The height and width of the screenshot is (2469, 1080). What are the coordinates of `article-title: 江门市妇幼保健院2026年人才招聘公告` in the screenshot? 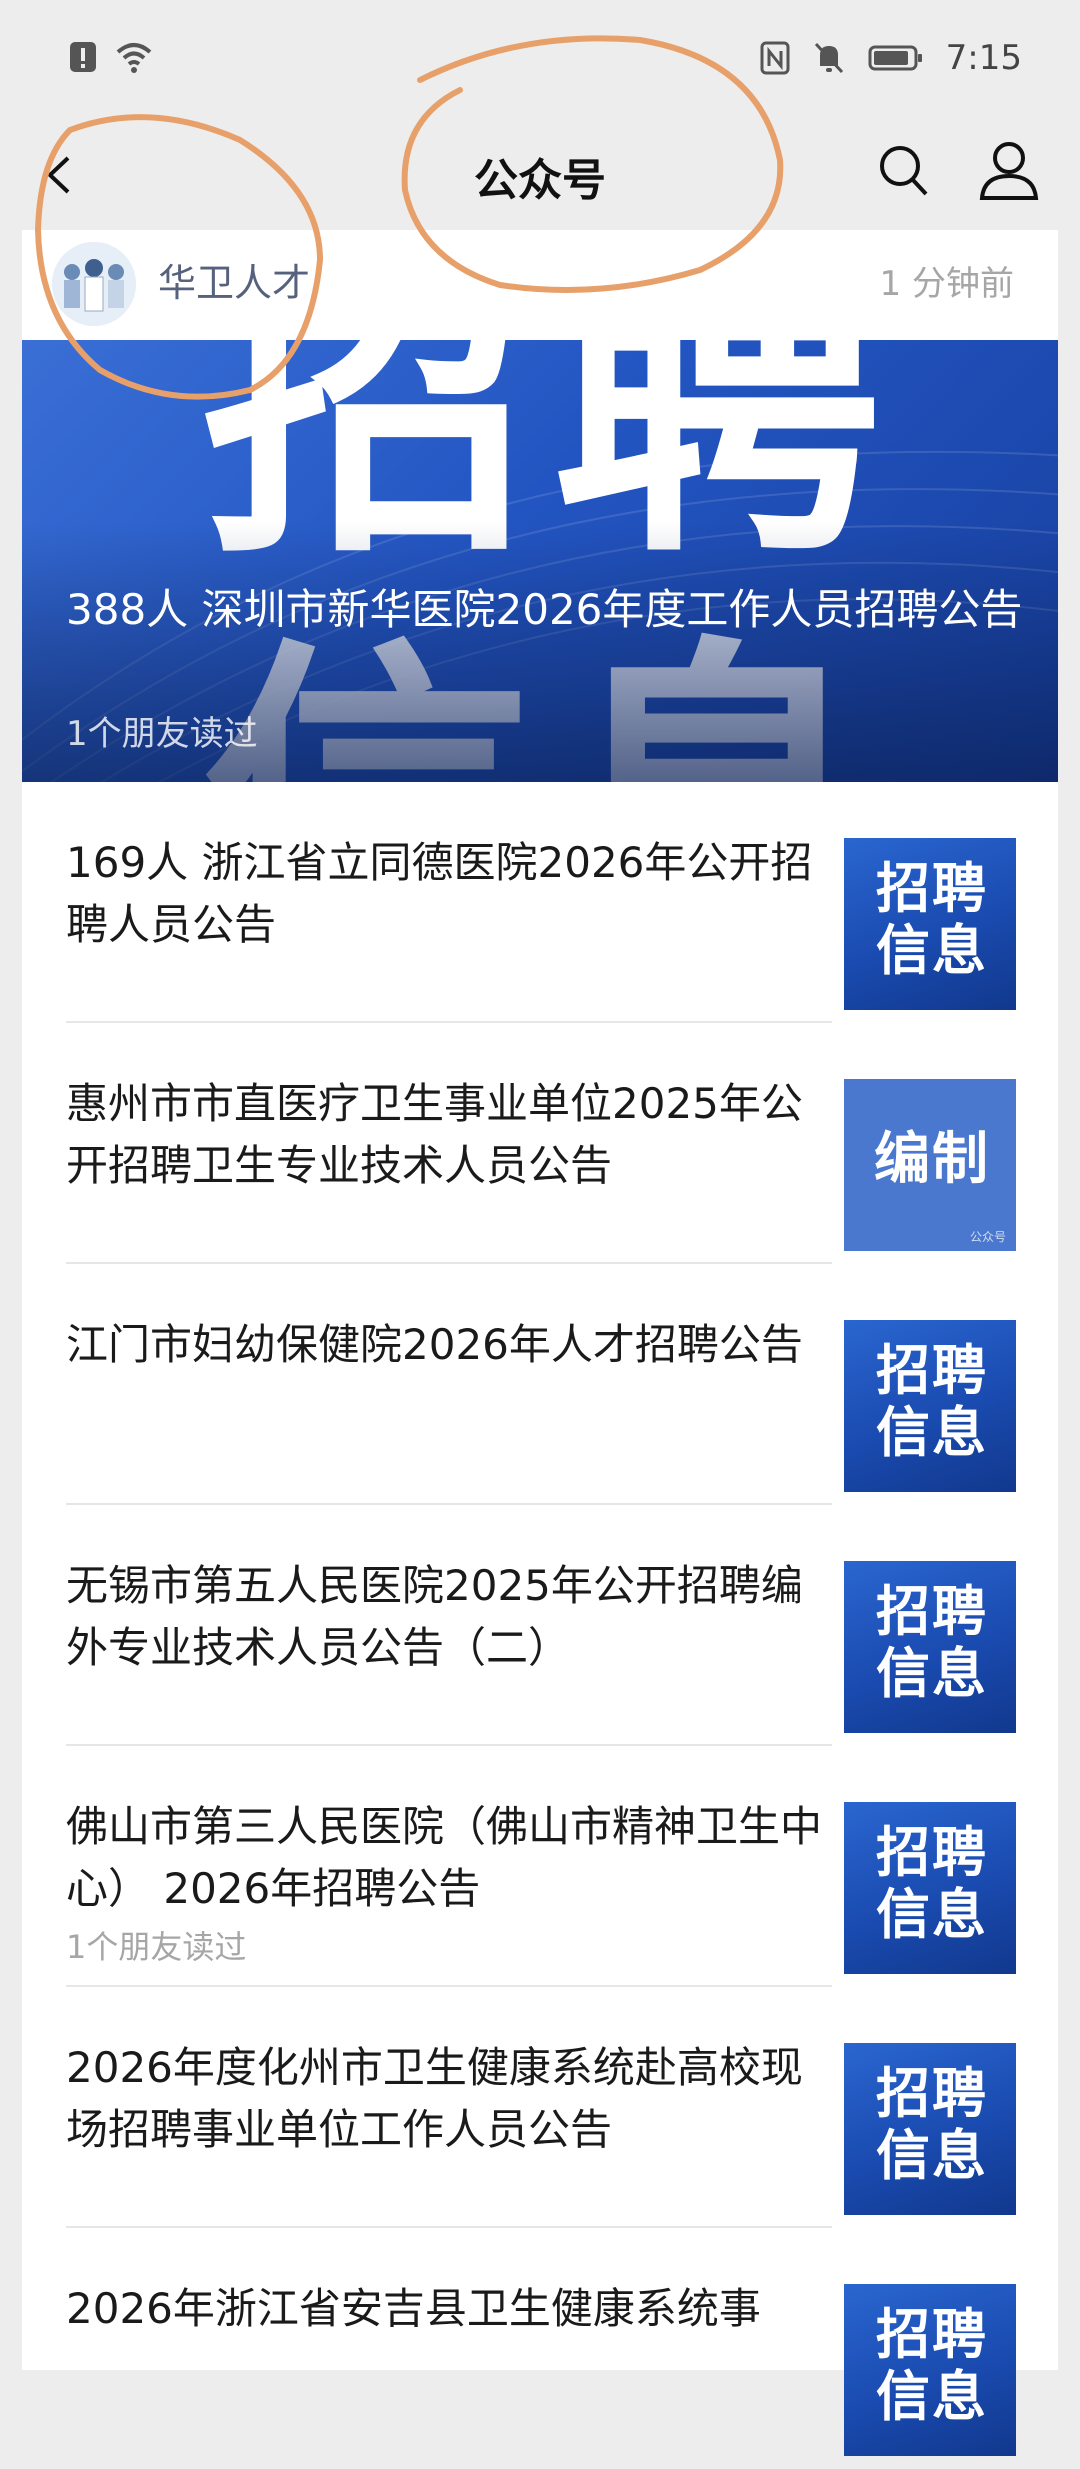 It's located at (446, 1345).